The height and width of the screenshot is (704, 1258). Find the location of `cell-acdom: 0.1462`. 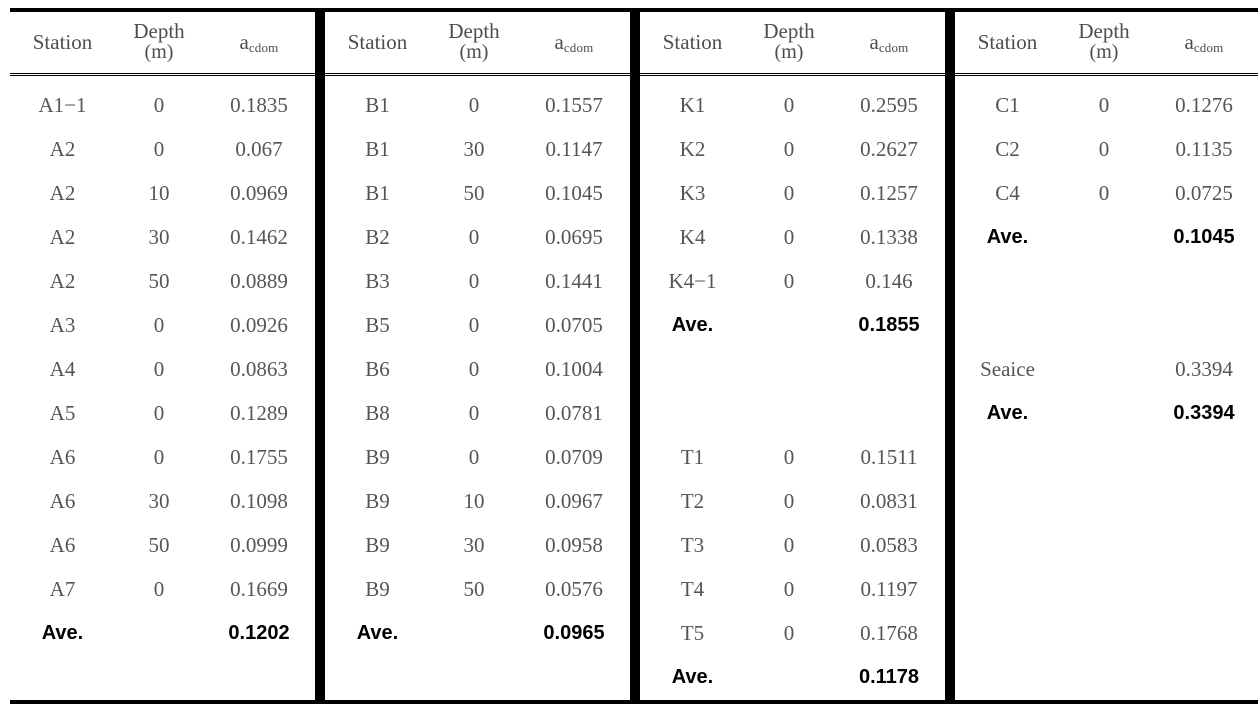

cell-acdom: 0.1462 is located at coordinates (259, 237).